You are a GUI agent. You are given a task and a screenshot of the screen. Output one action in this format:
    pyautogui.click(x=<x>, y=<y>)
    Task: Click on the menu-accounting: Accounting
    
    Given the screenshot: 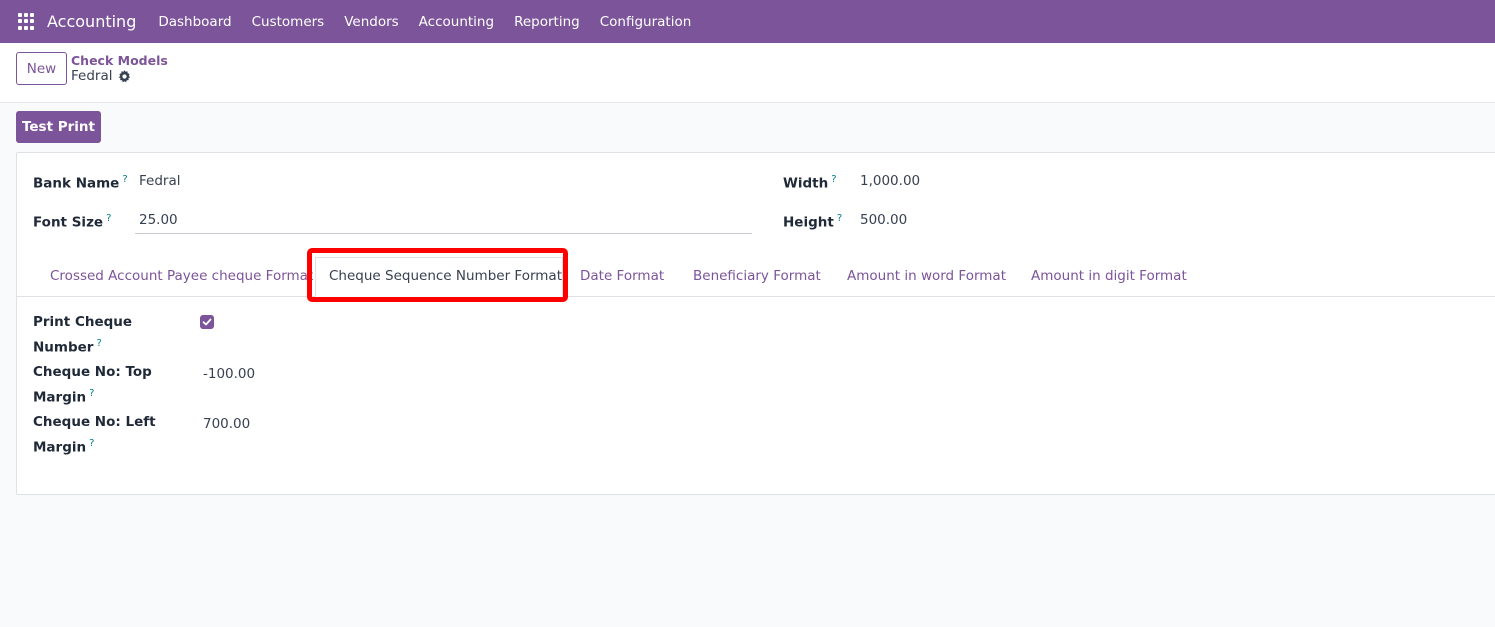 What is the action you would take?
    pyautogui.click(x=456, y=22)
    